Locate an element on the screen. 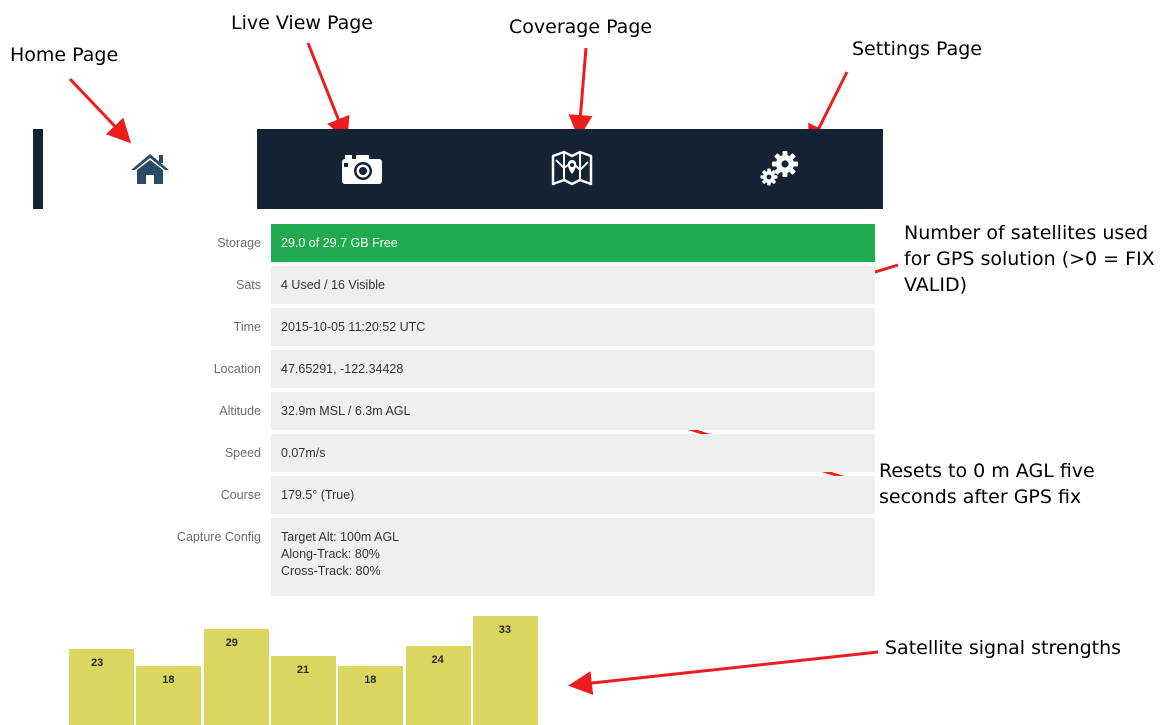 Image resolution: width=1169 pixels, height=725 pixels. home-page-callout: Home Page is located at coordinates (64, 55).